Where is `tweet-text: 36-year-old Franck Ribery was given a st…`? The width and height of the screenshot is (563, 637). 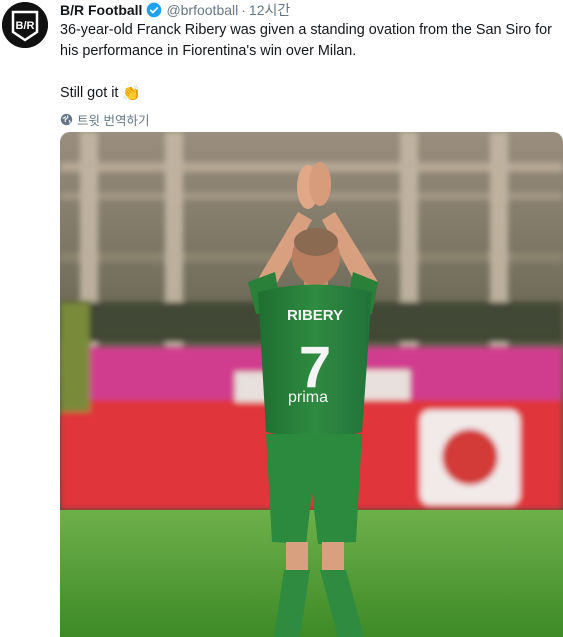 tweet-text: 36-year-old Franck Ribery was given a st… is located at coordinates (310, 62).